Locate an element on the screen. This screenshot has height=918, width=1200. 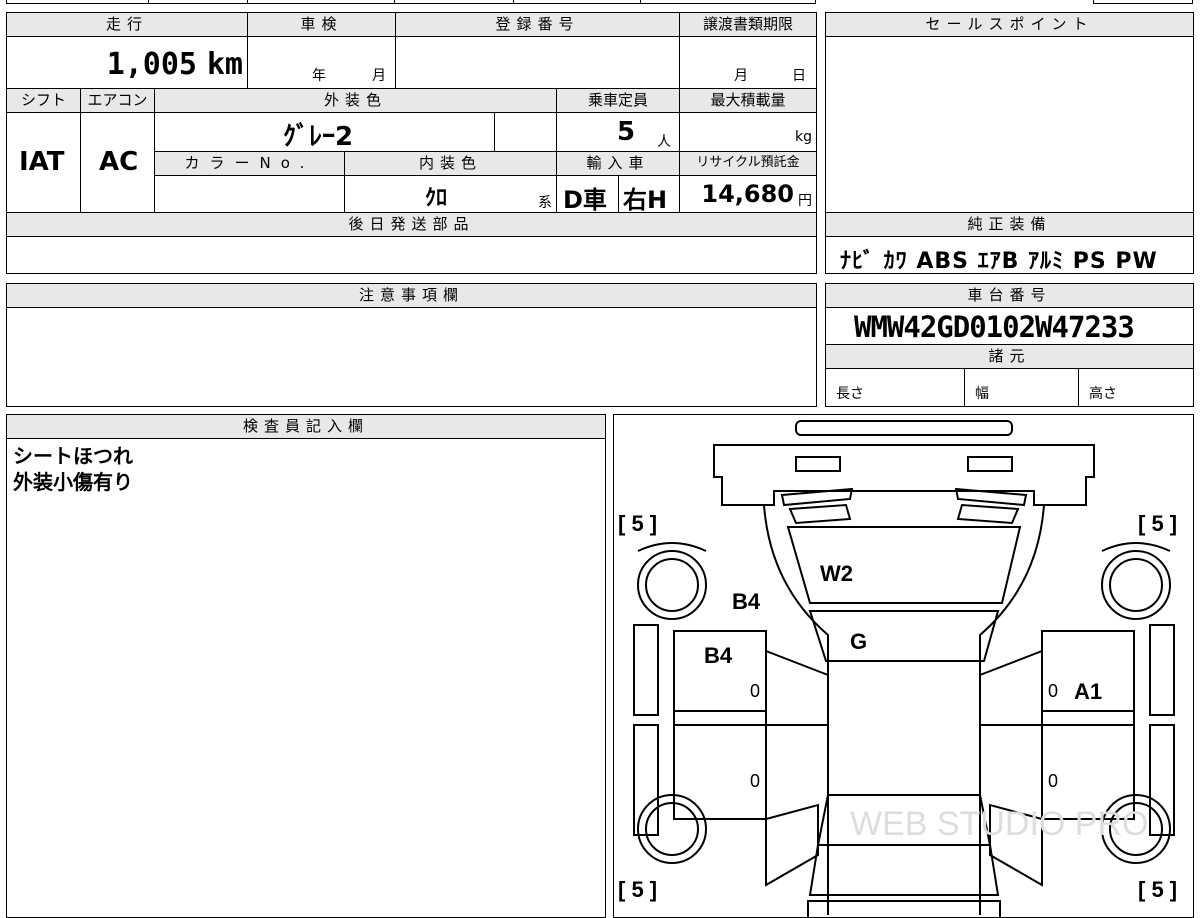
shift-header: シフト is located at coordinates (43, 100).